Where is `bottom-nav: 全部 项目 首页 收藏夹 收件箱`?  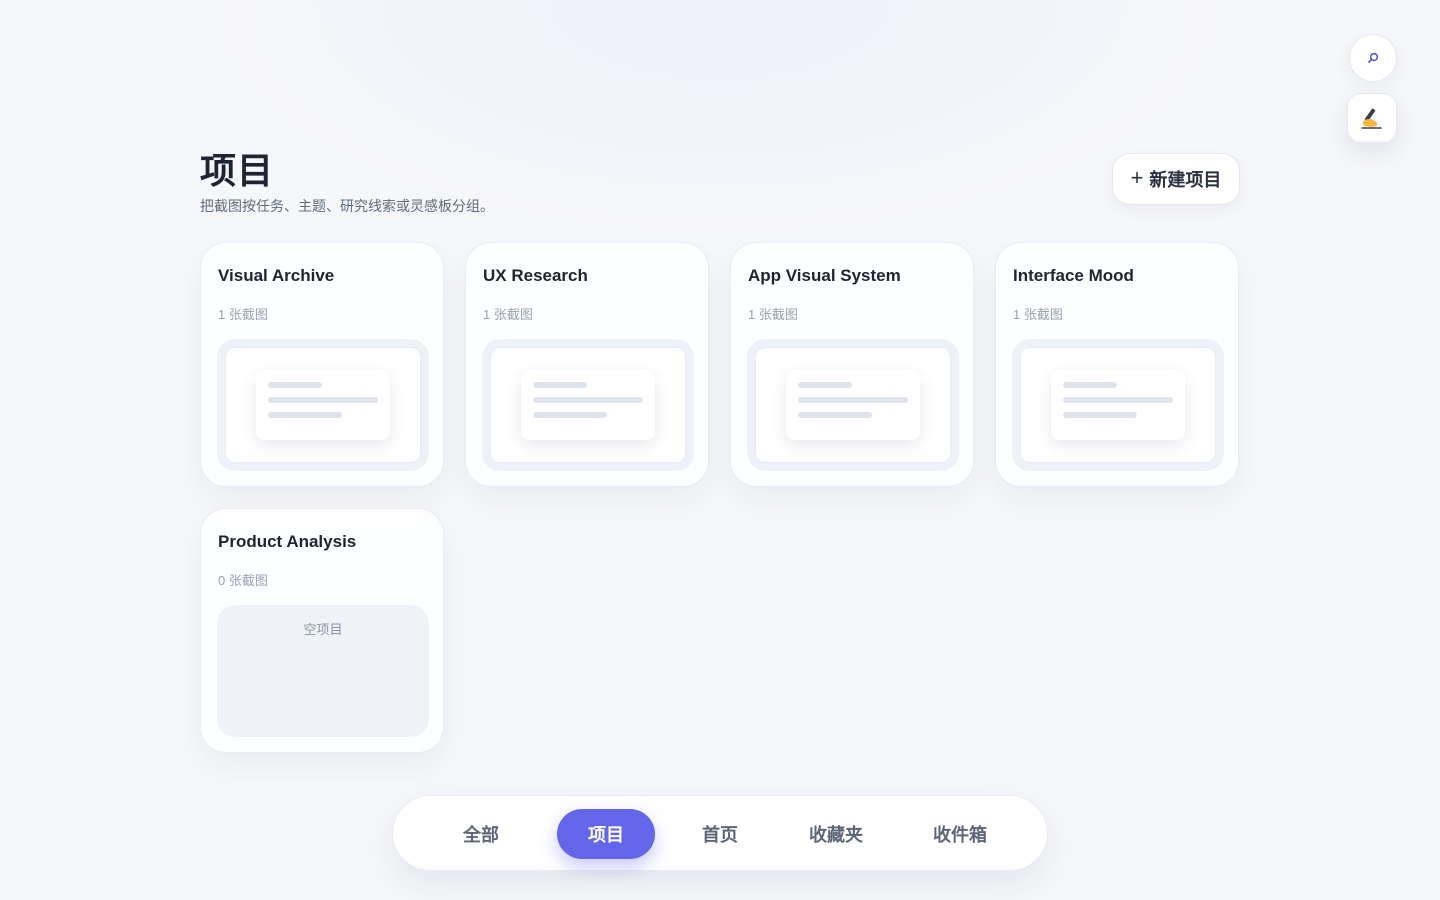
bottom-nav: 全部 项目 首页 收藏夹 收件箱 is located at coordinates (720, 833).